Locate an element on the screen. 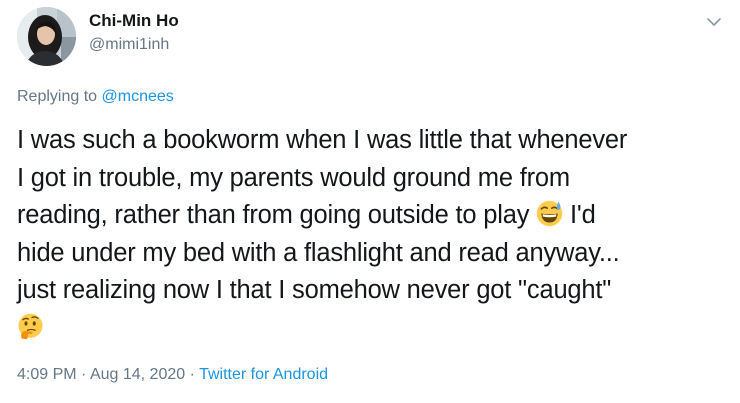 The image size is (740, 403). tweet-source-link: Twitter for Android is located at coordinates (263, 374).